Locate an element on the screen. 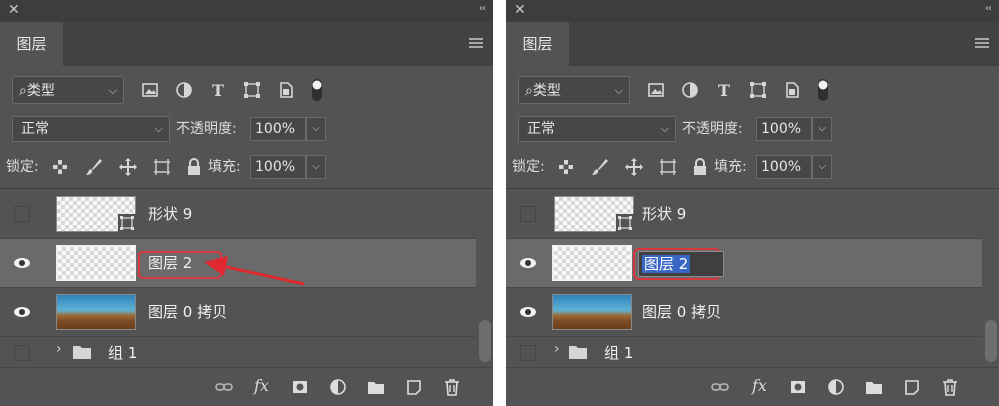  shape-layer-badge-icon is located at coordinates (625, 223).